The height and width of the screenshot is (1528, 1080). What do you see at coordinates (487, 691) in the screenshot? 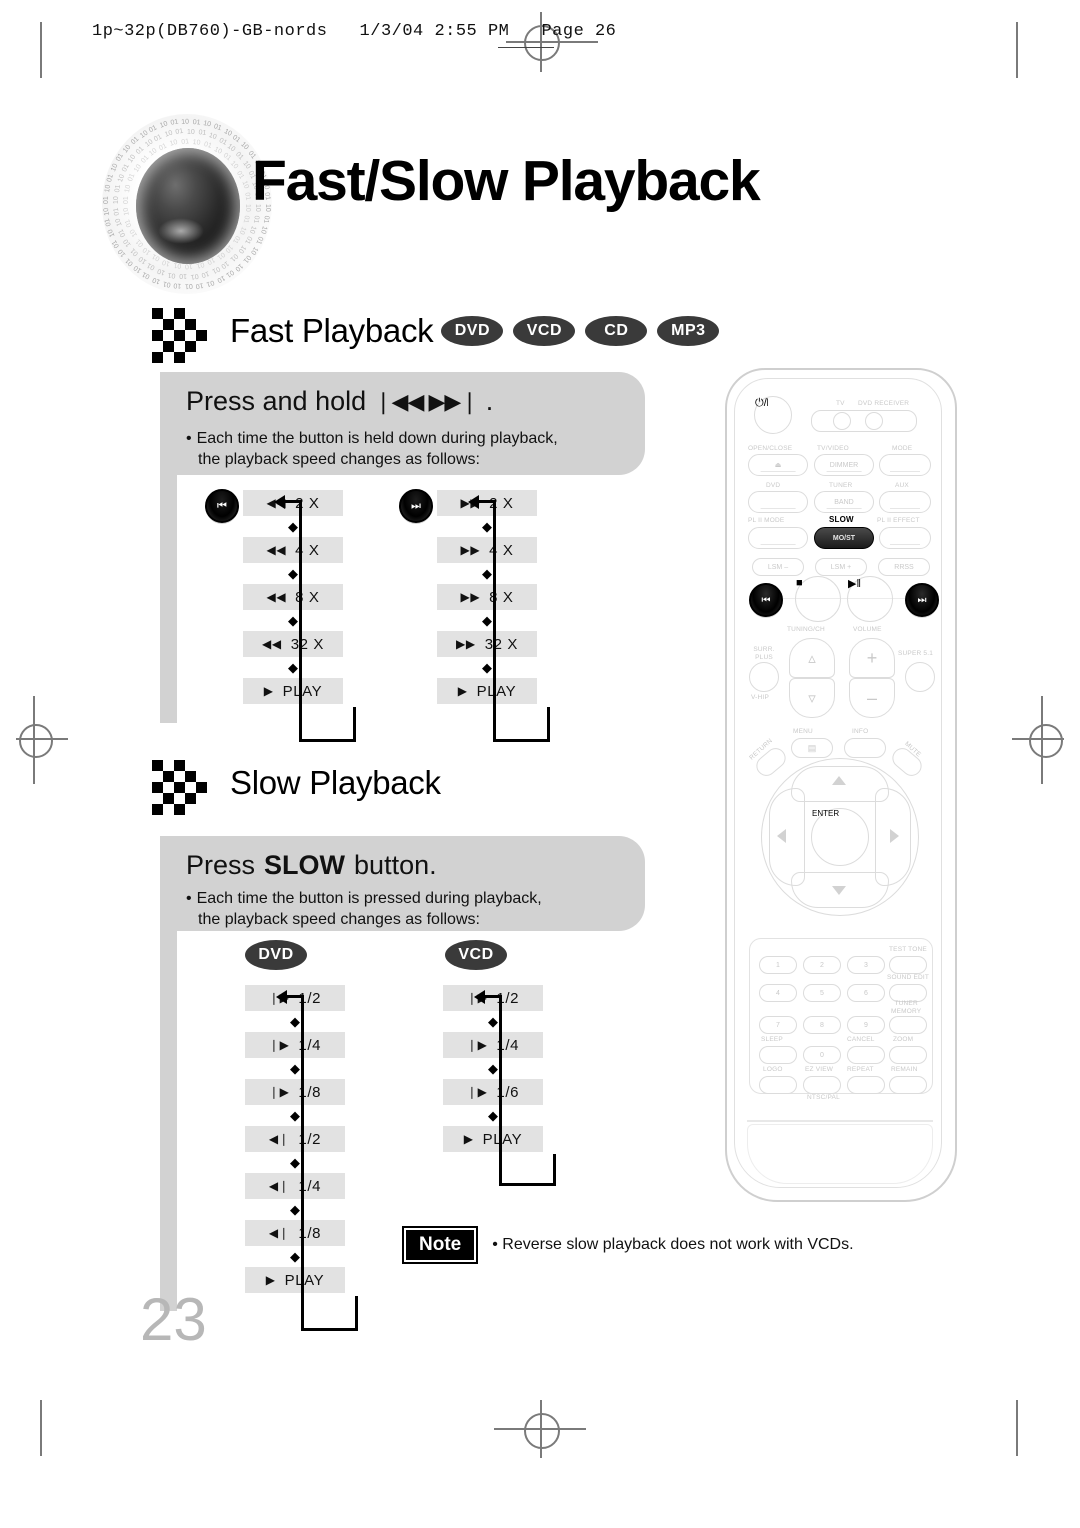
I see `flow-step: ▶ PLAY` at bounding box center [487, 691].